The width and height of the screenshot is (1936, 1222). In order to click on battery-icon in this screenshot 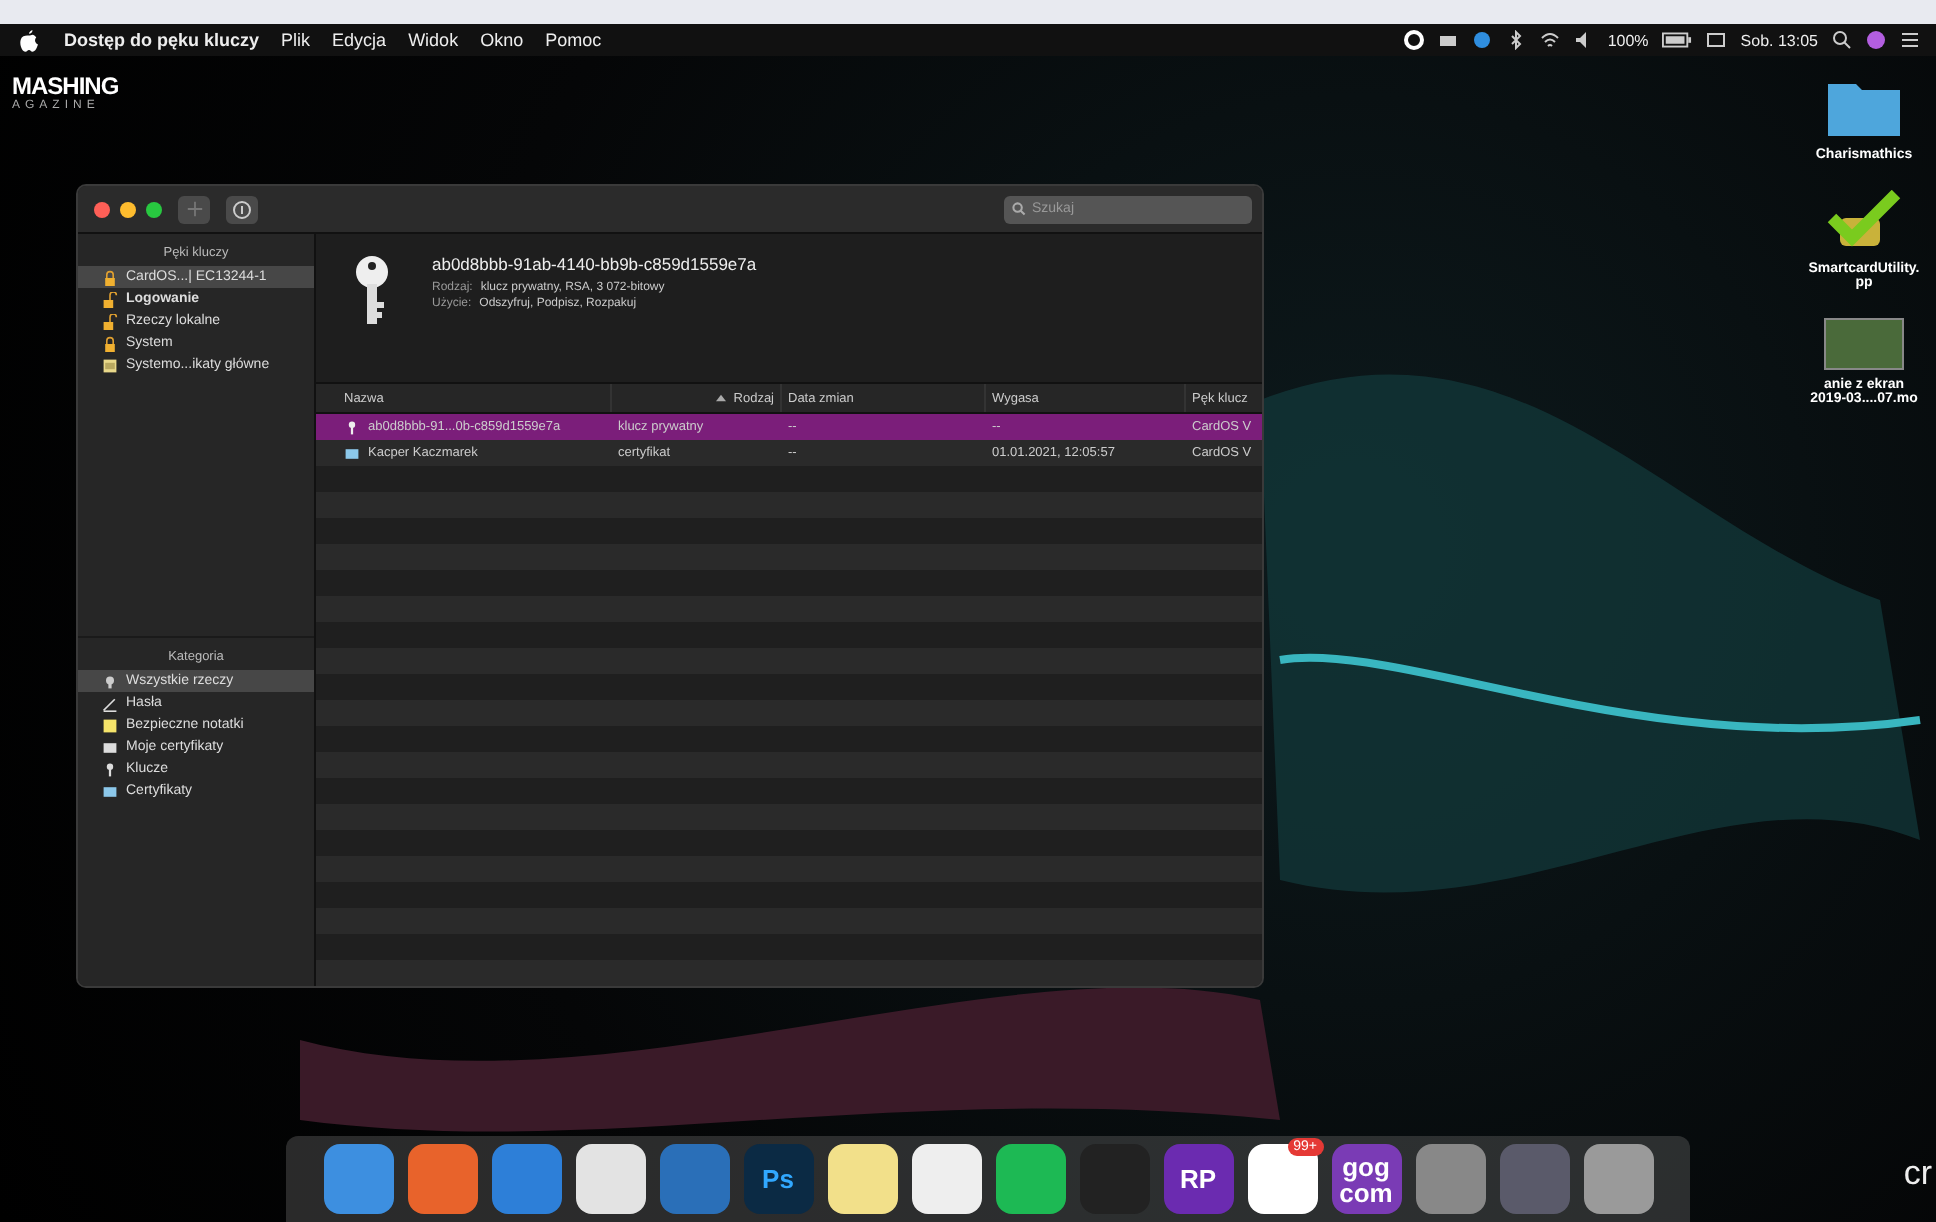, I will do `click(1677, 40)`.